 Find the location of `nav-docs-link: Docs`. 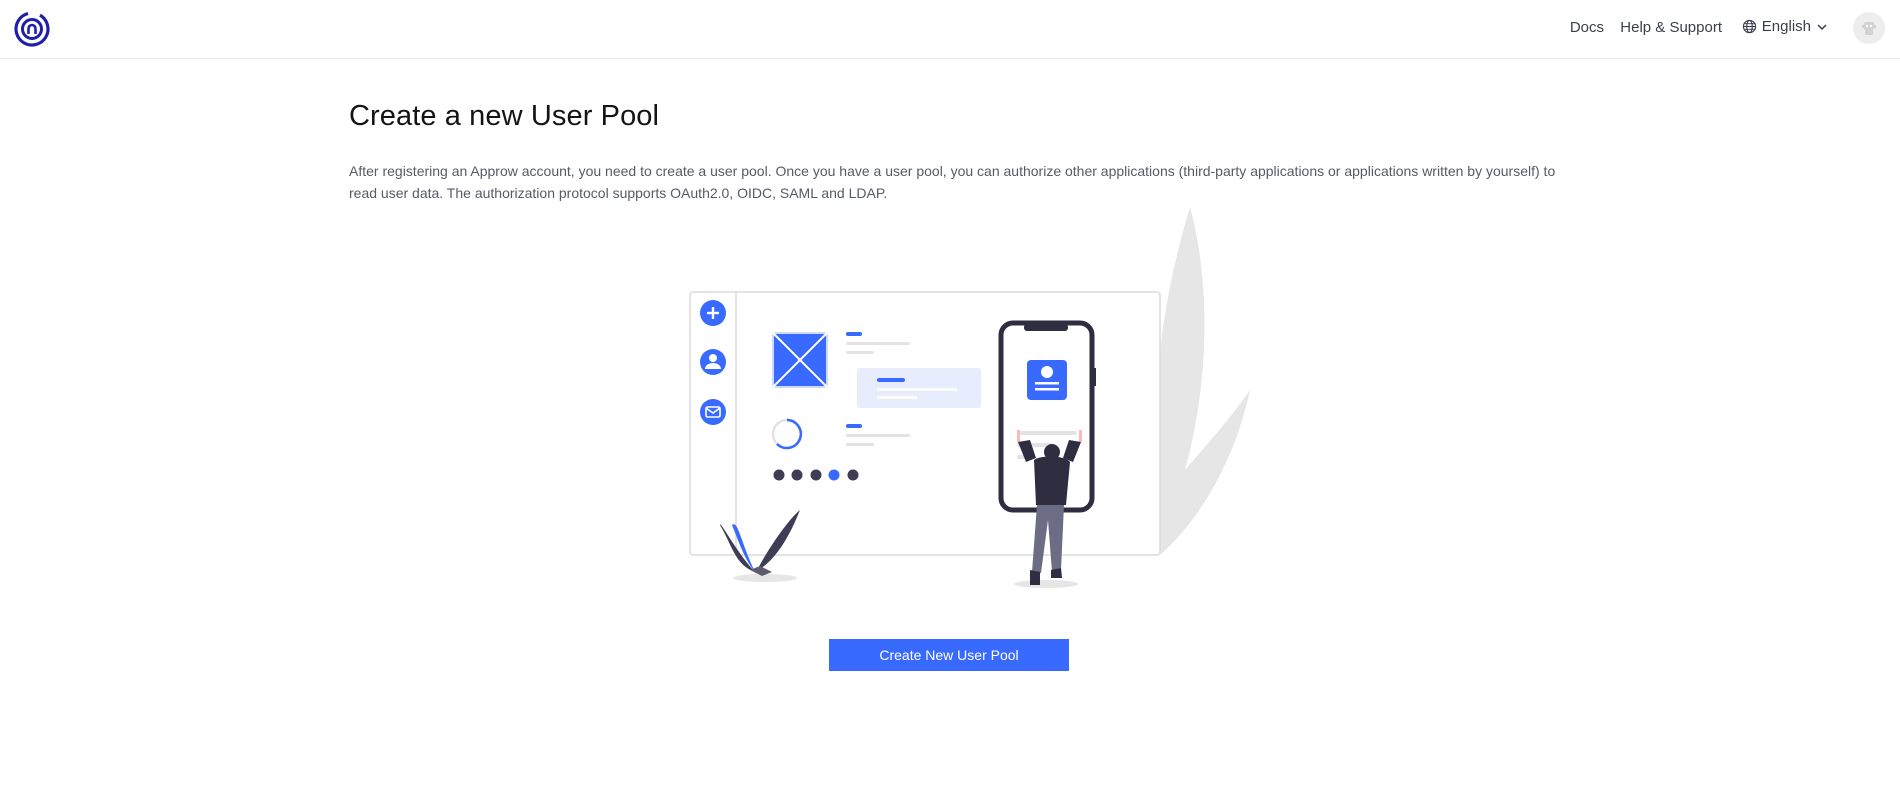

nav-docs-link: Docs is located at coordinates (1587, 27).